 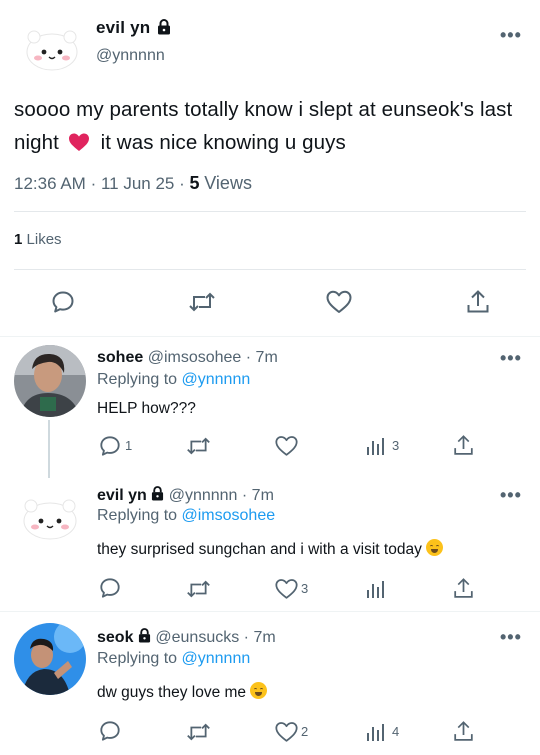 I want to click on views-count: 5, so click(x=194, y=183).